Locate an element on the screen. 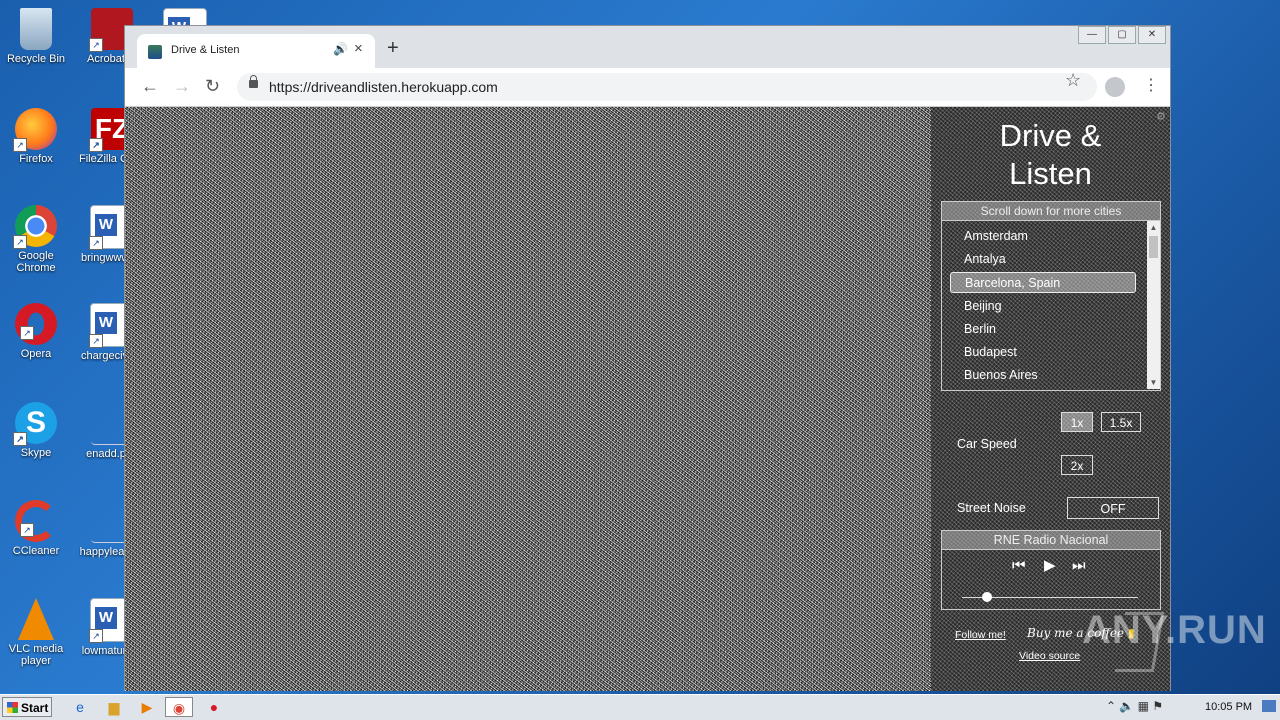 This screenshot has width=1280, height=720. desktop-icon-label: Recycle Bin is located at coordinates (36, 59).